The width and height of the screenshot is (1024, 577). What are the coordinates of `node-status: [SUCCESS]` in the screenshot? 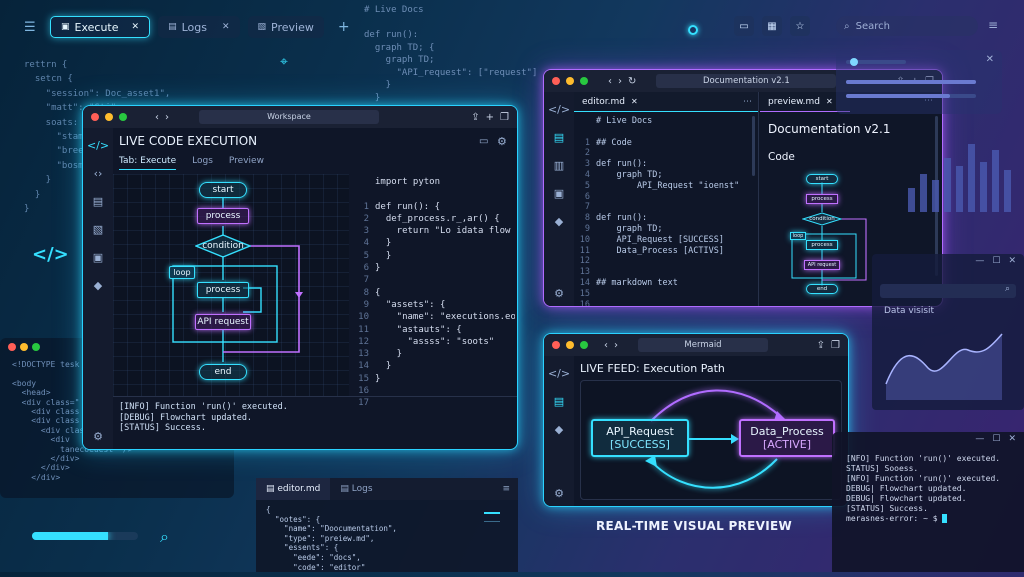 It's located at (640, 444).